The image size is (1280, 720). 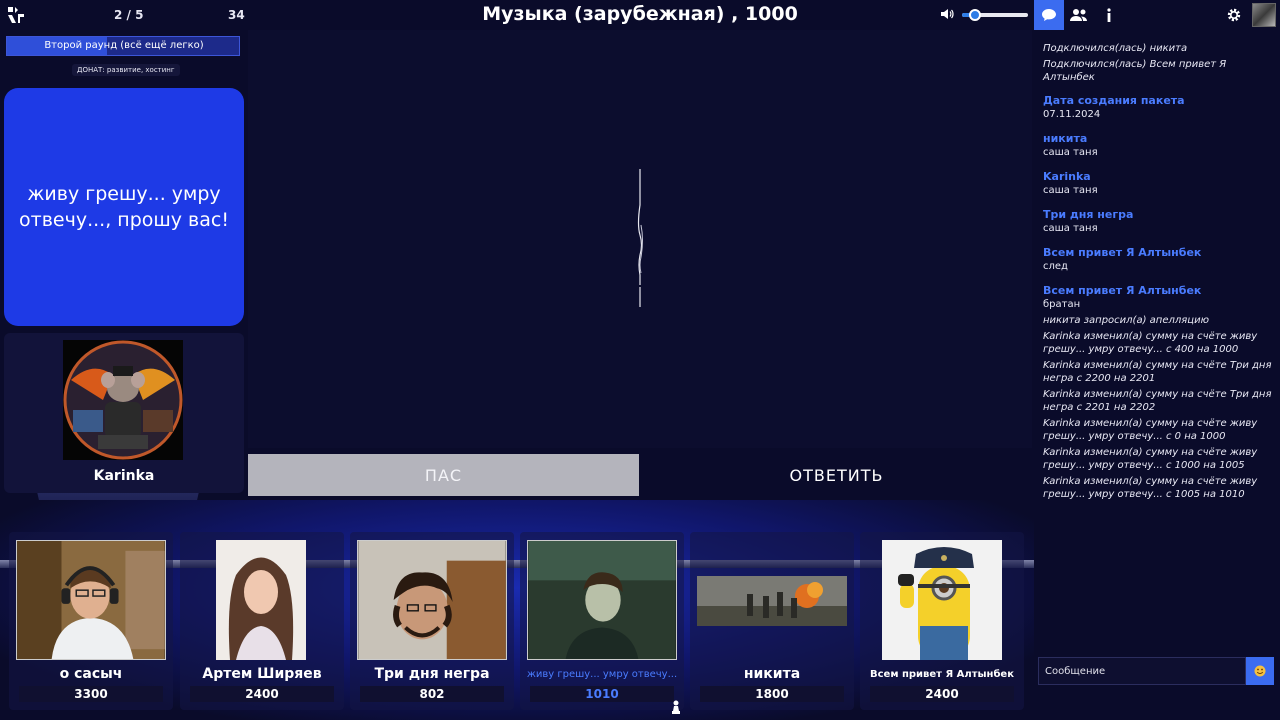 What do you see at coordinates (772, 694) in the screenshot?
I see `player-score: 1800` at bounding box center [772, 694].